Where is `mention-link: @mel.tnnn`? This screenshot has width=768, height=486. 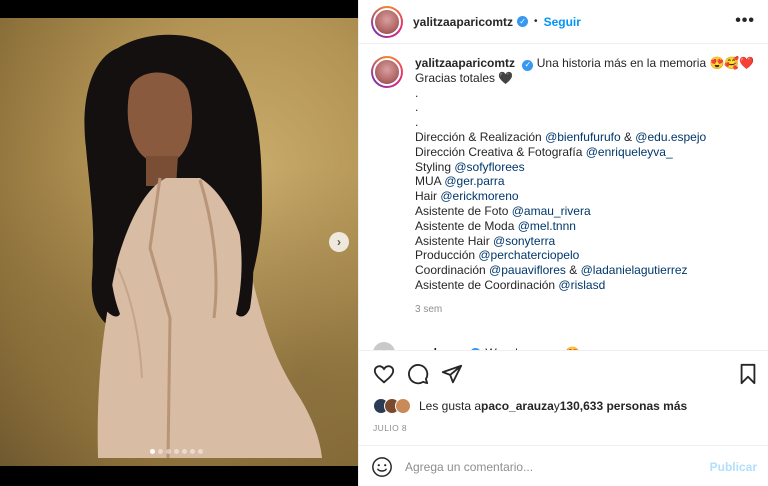
mention-link: @mel.tnnn is located at coordinates (547, 226).